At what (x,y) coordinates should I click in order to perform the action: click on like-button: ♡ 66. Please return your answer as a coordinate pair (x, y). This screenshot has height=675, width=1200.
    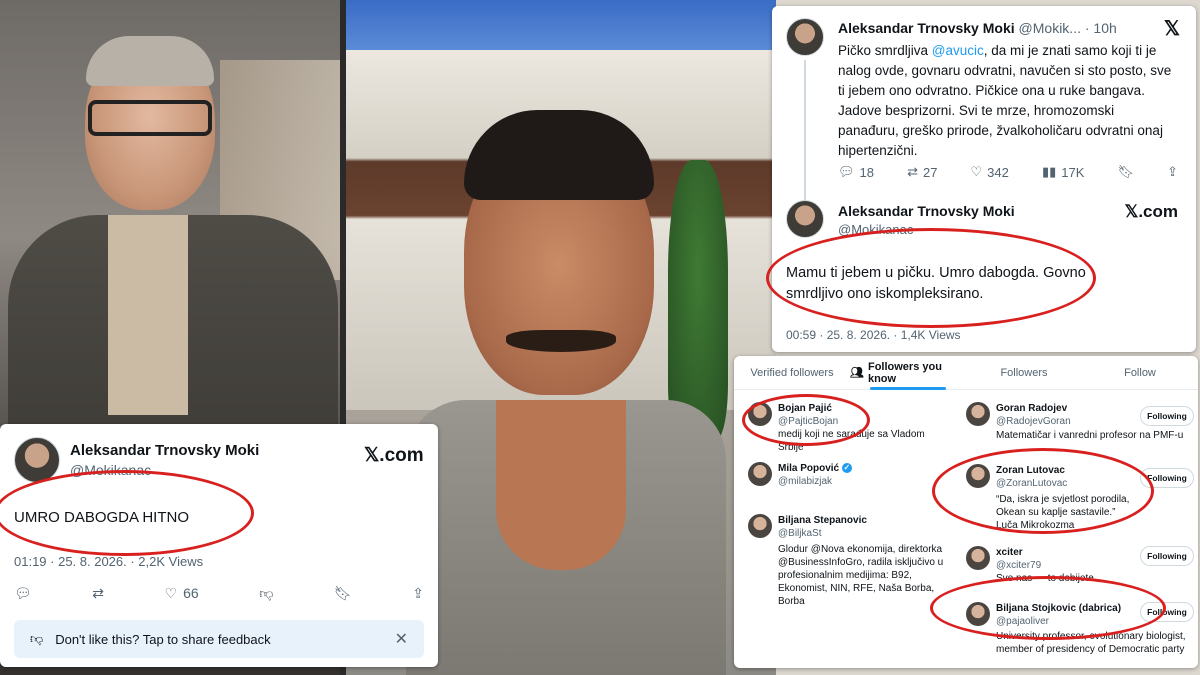
    Looking at the image, I should click on (182, 593).